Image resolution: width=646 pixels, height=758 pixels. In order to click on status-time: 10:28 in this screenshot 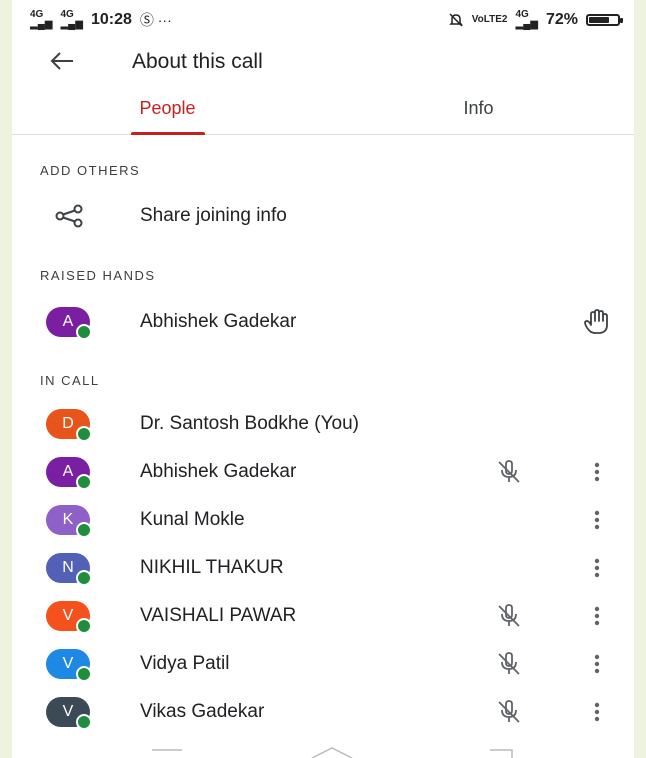, I will do `click(111, 19)`.